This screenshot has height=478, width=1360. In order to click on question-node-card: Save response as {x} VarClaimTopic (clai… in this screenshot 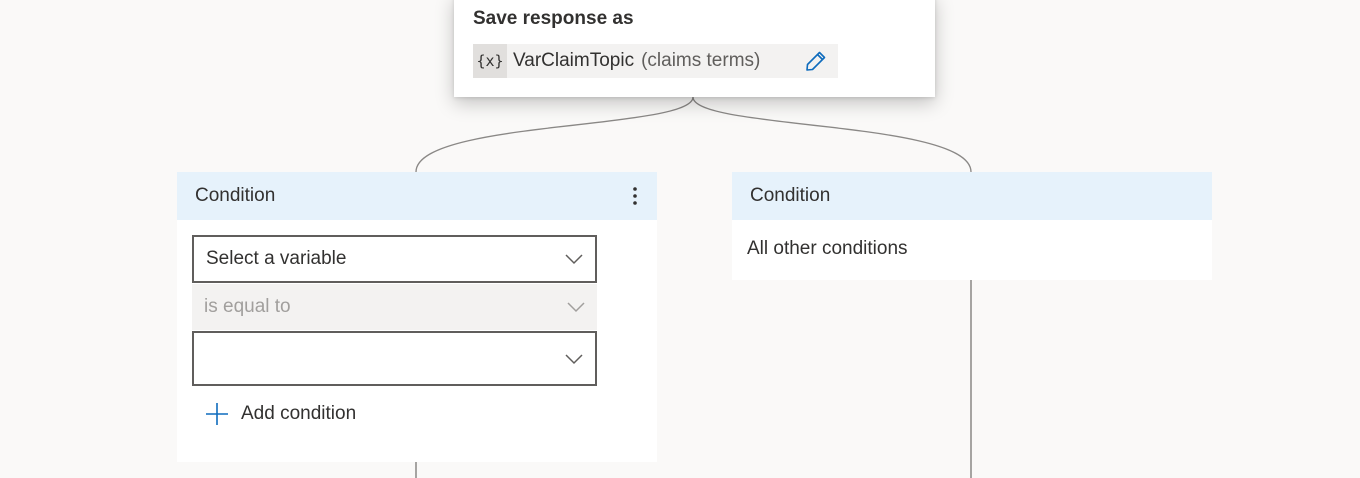, I will do `click(694, 48)`.